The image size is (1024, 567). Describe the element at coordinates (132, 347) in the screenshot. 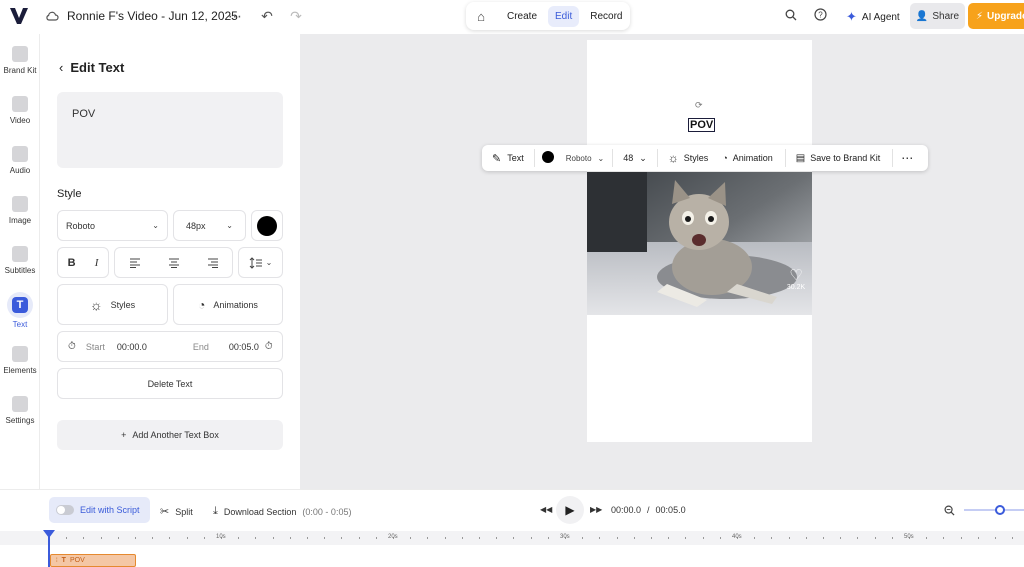

I see `start-time-field: 00:00.0` at that location.